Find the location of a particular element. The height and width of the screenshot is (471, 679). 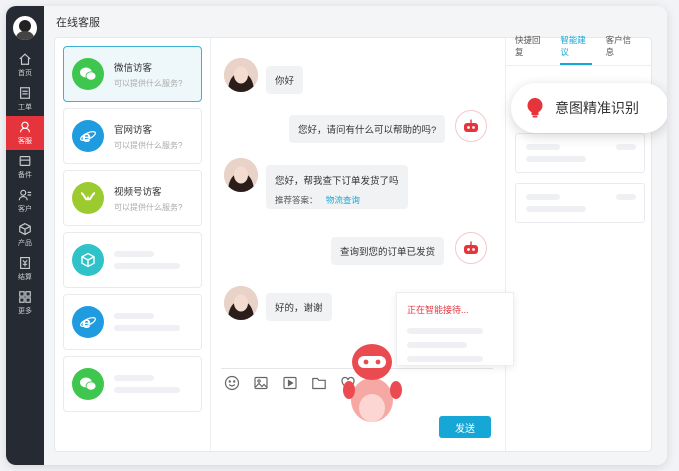

chat-message-visitor: 你好 is located at coordinates (285, 80).